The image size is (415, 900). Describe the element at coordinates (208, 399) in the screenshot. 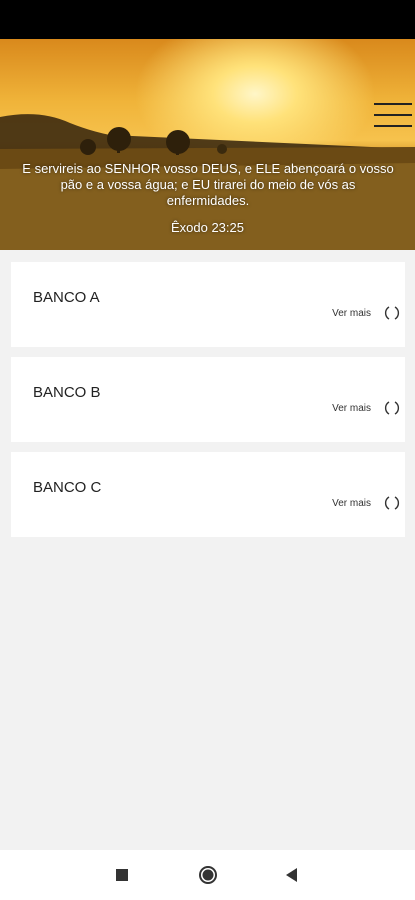

I see `bank-card-b: BANCO B Ver mais` at that location.